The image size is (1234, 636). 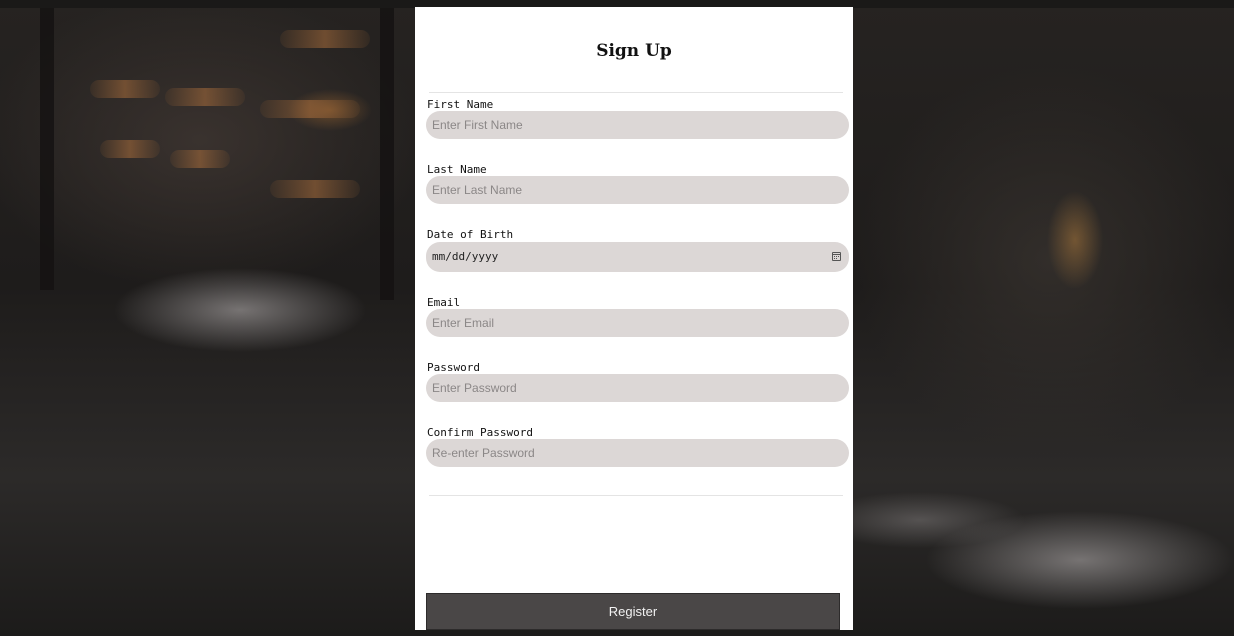 I want to click on confirm-password-label: Confirm Password, so click(x=480, y=432).